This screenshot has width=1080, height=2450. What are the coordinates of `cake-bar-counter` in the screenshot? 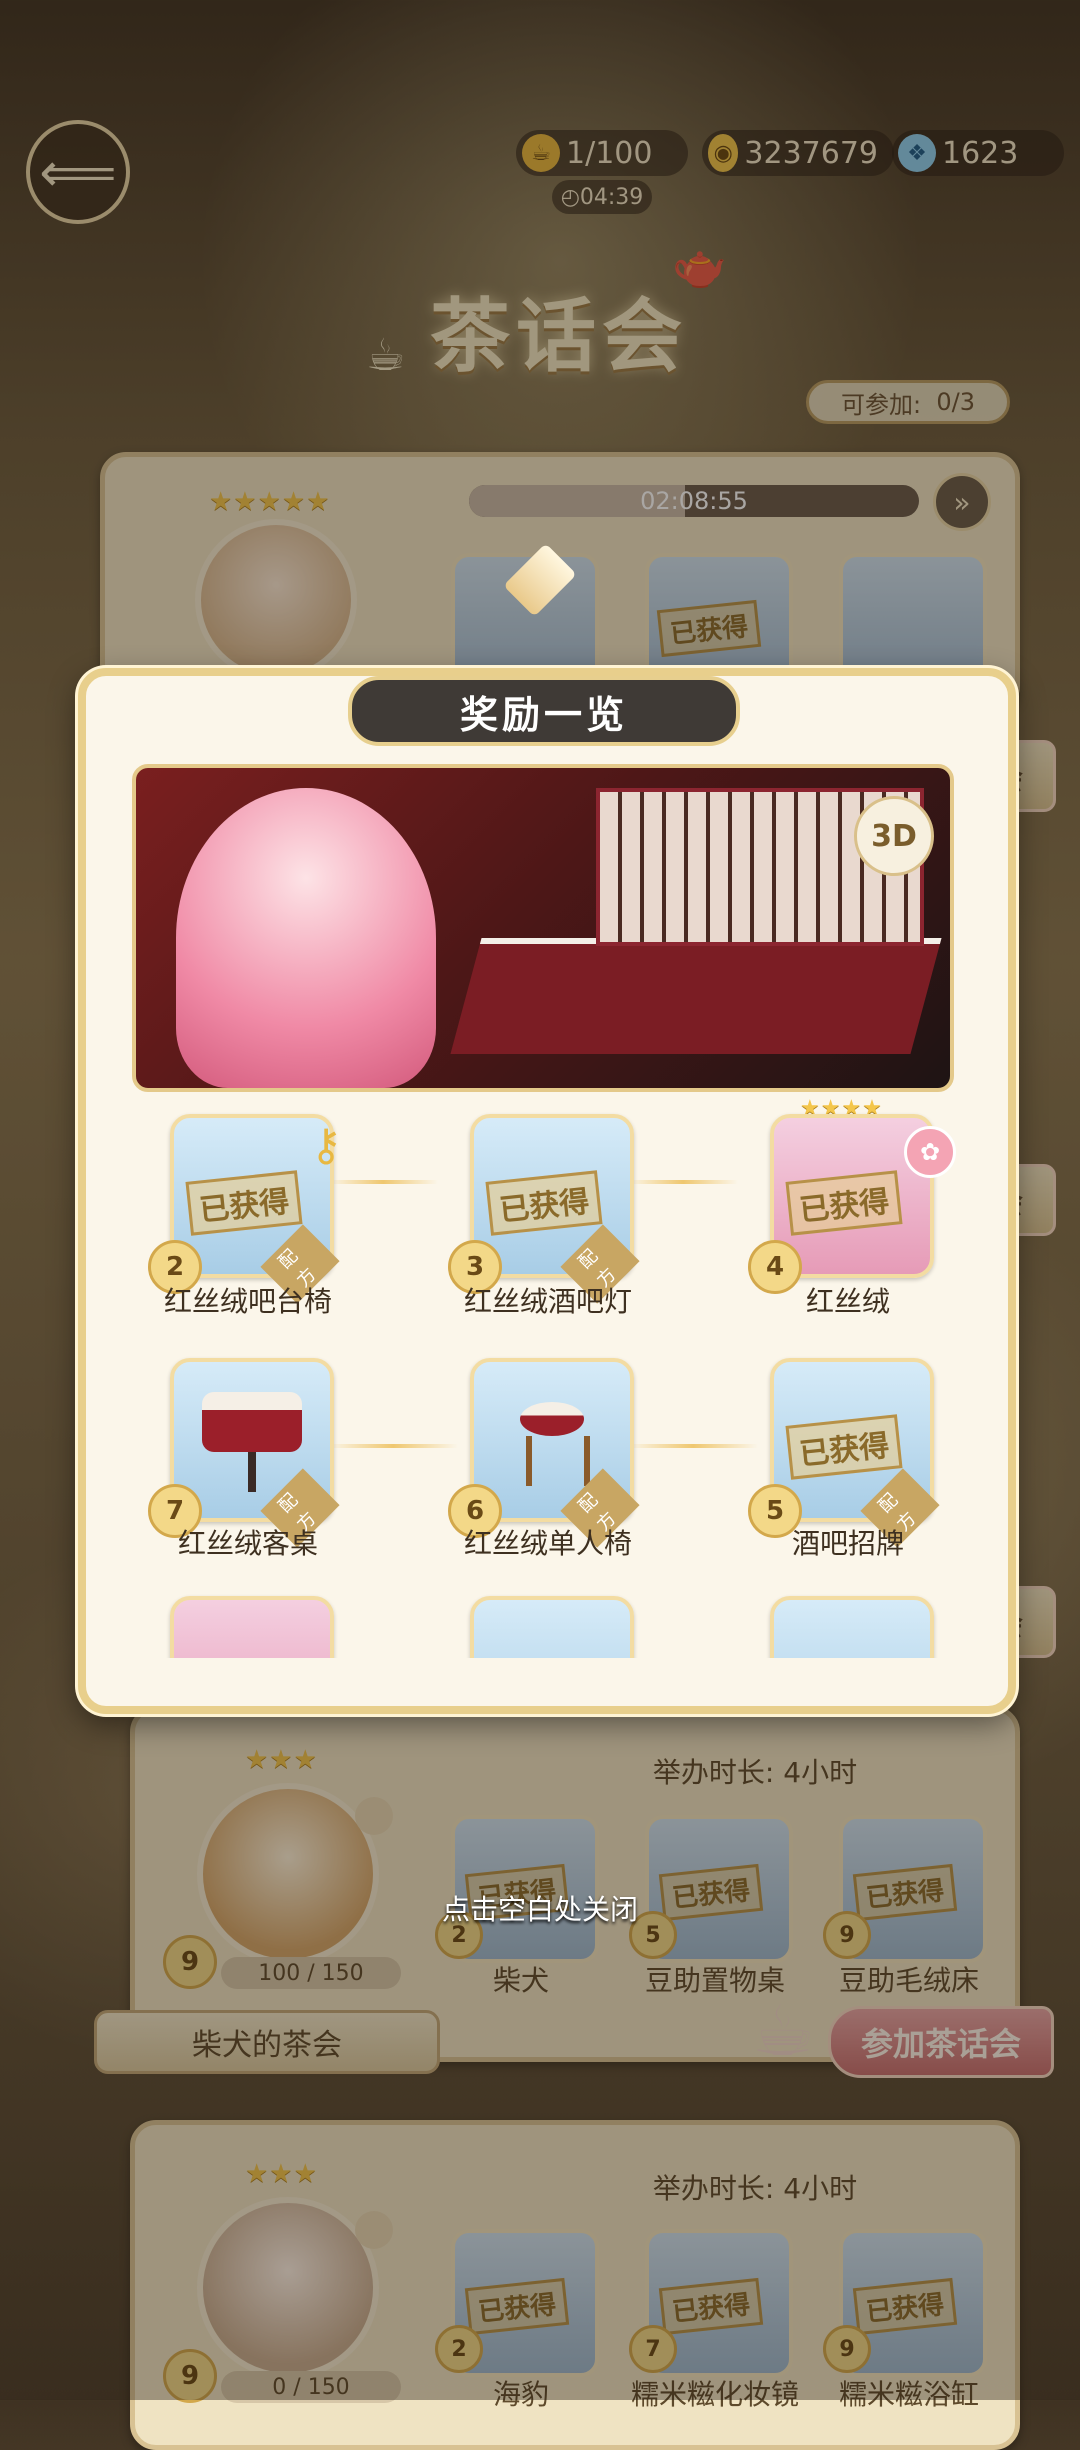 It's located at (696, 996).